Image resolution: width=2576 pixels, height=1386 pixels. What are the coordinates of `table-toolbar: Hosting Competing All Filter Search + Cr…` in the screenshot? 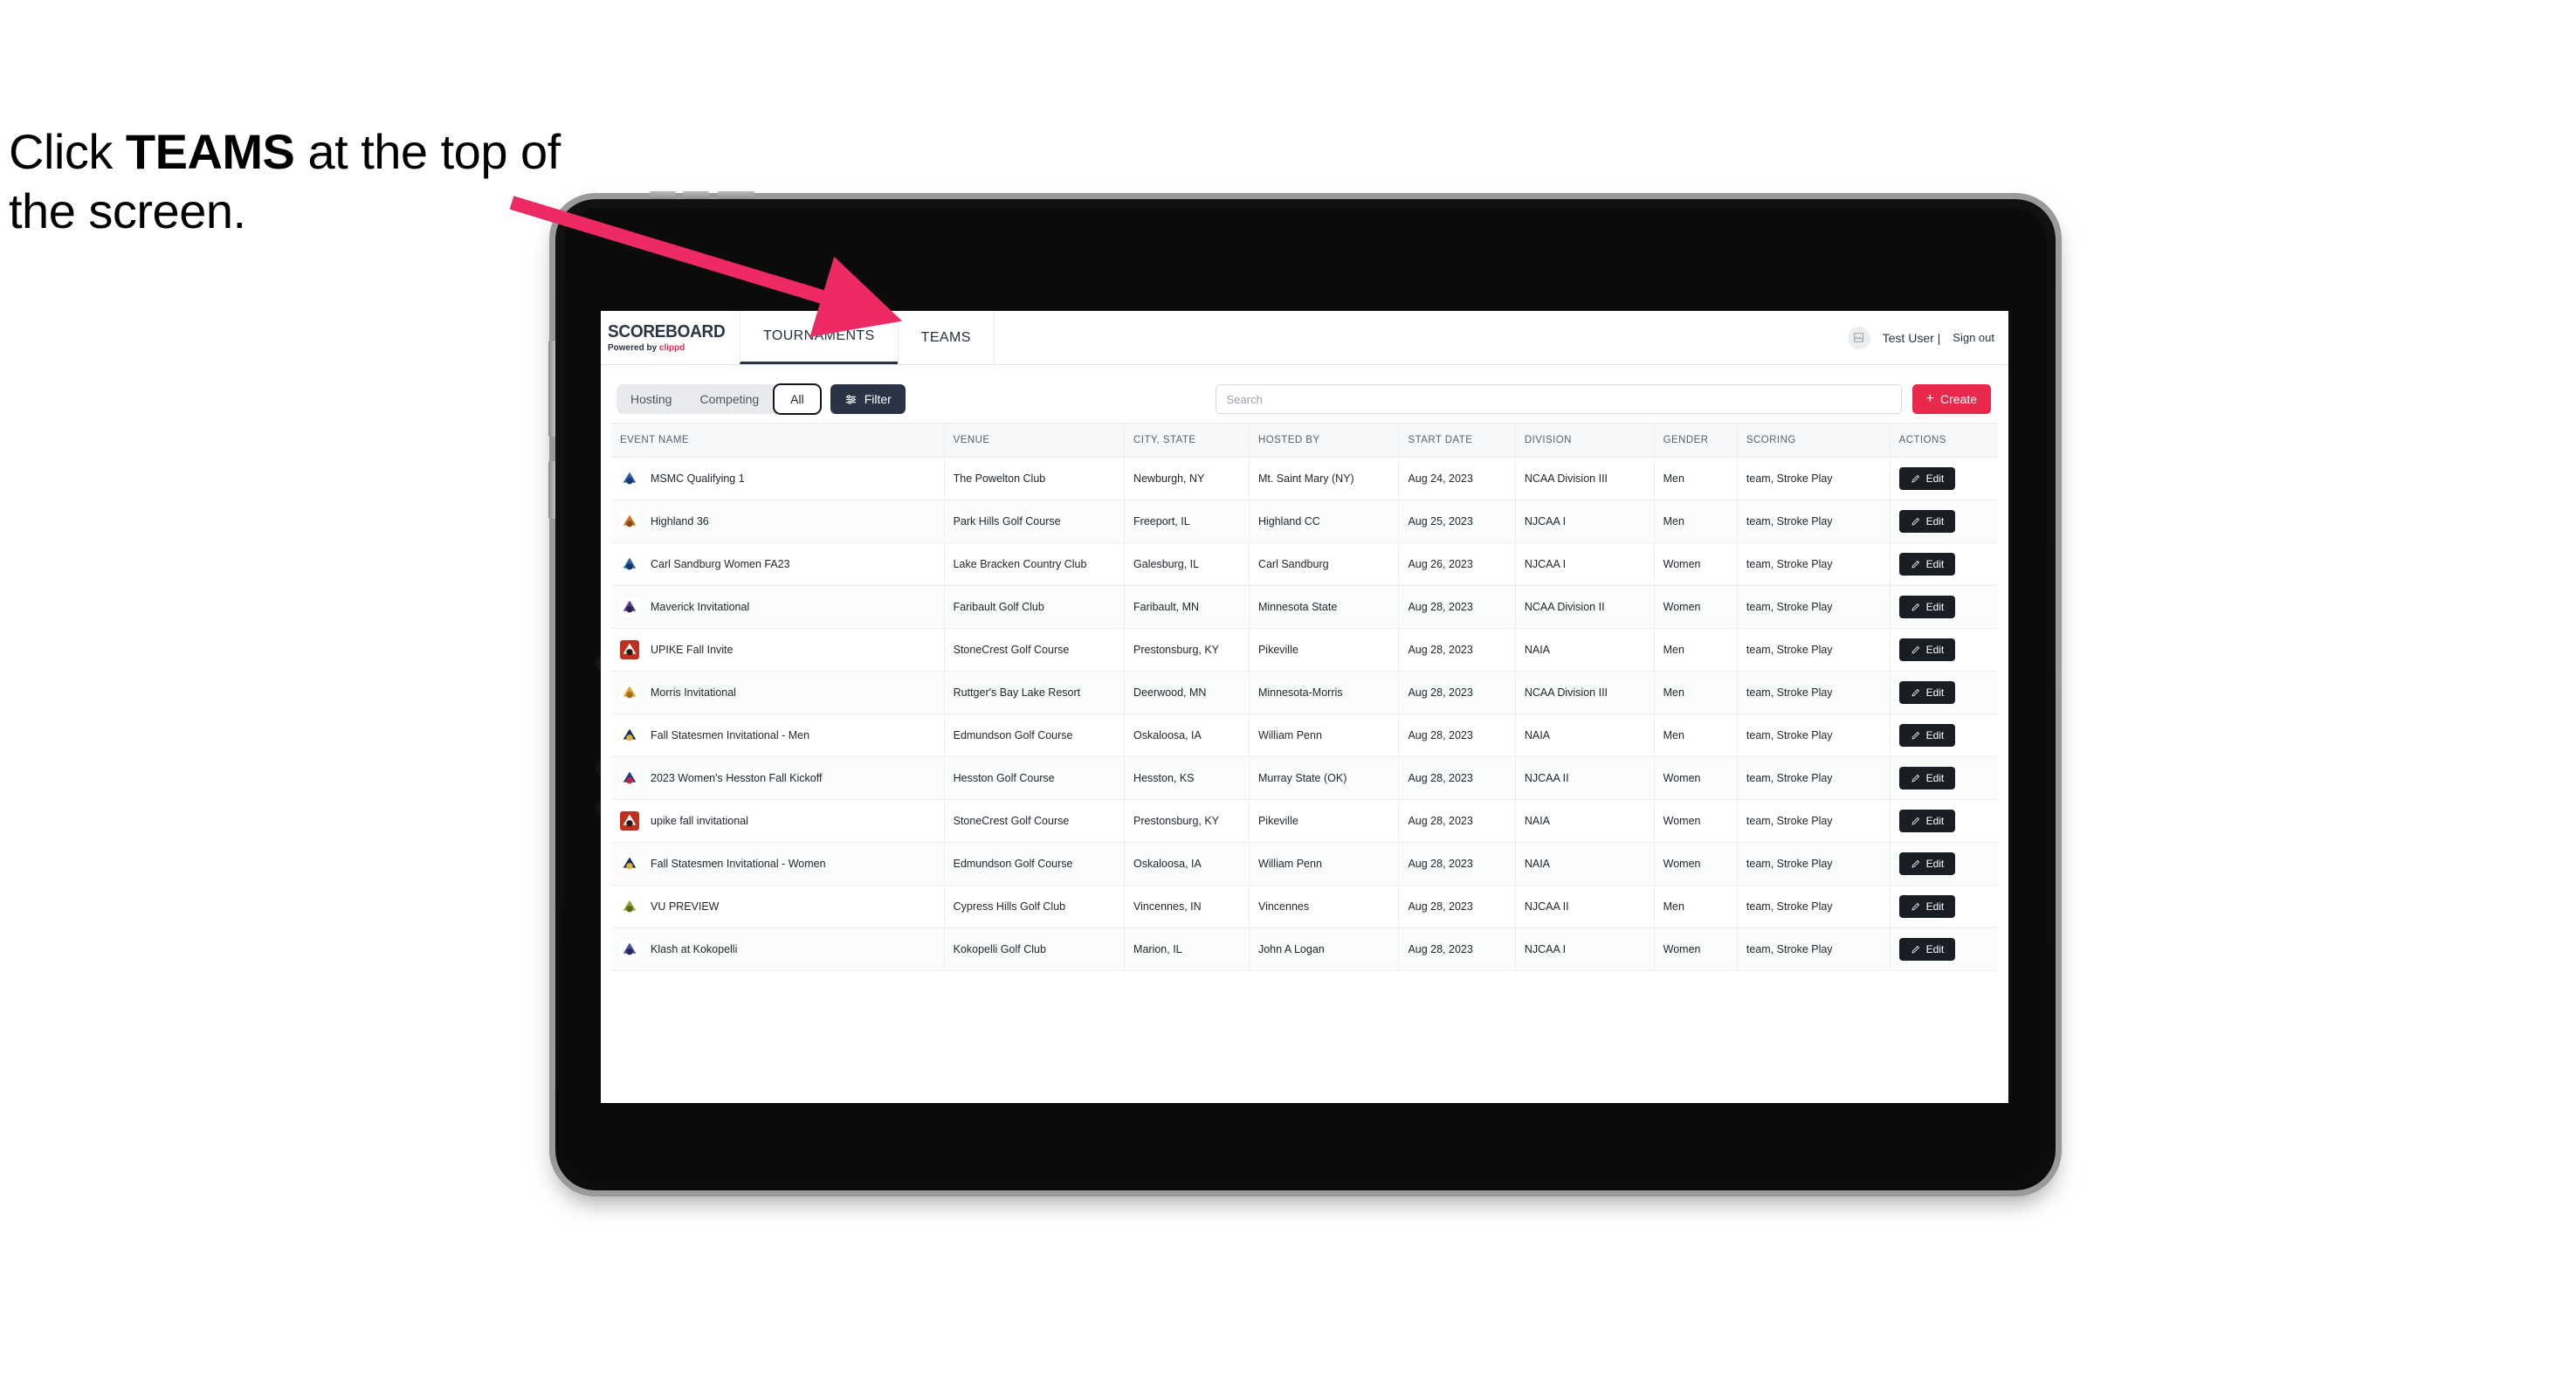 It's located at (1304, 399).